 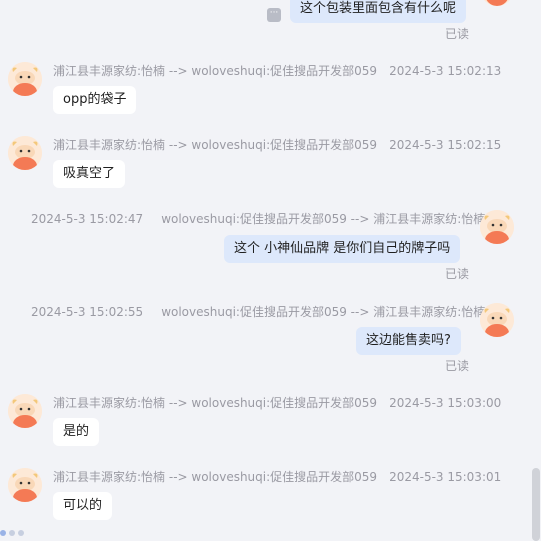 What do you see at coordinates (13, 528) in the screenshot?
I see `loading-indicator` at bounding box center [13, 528].